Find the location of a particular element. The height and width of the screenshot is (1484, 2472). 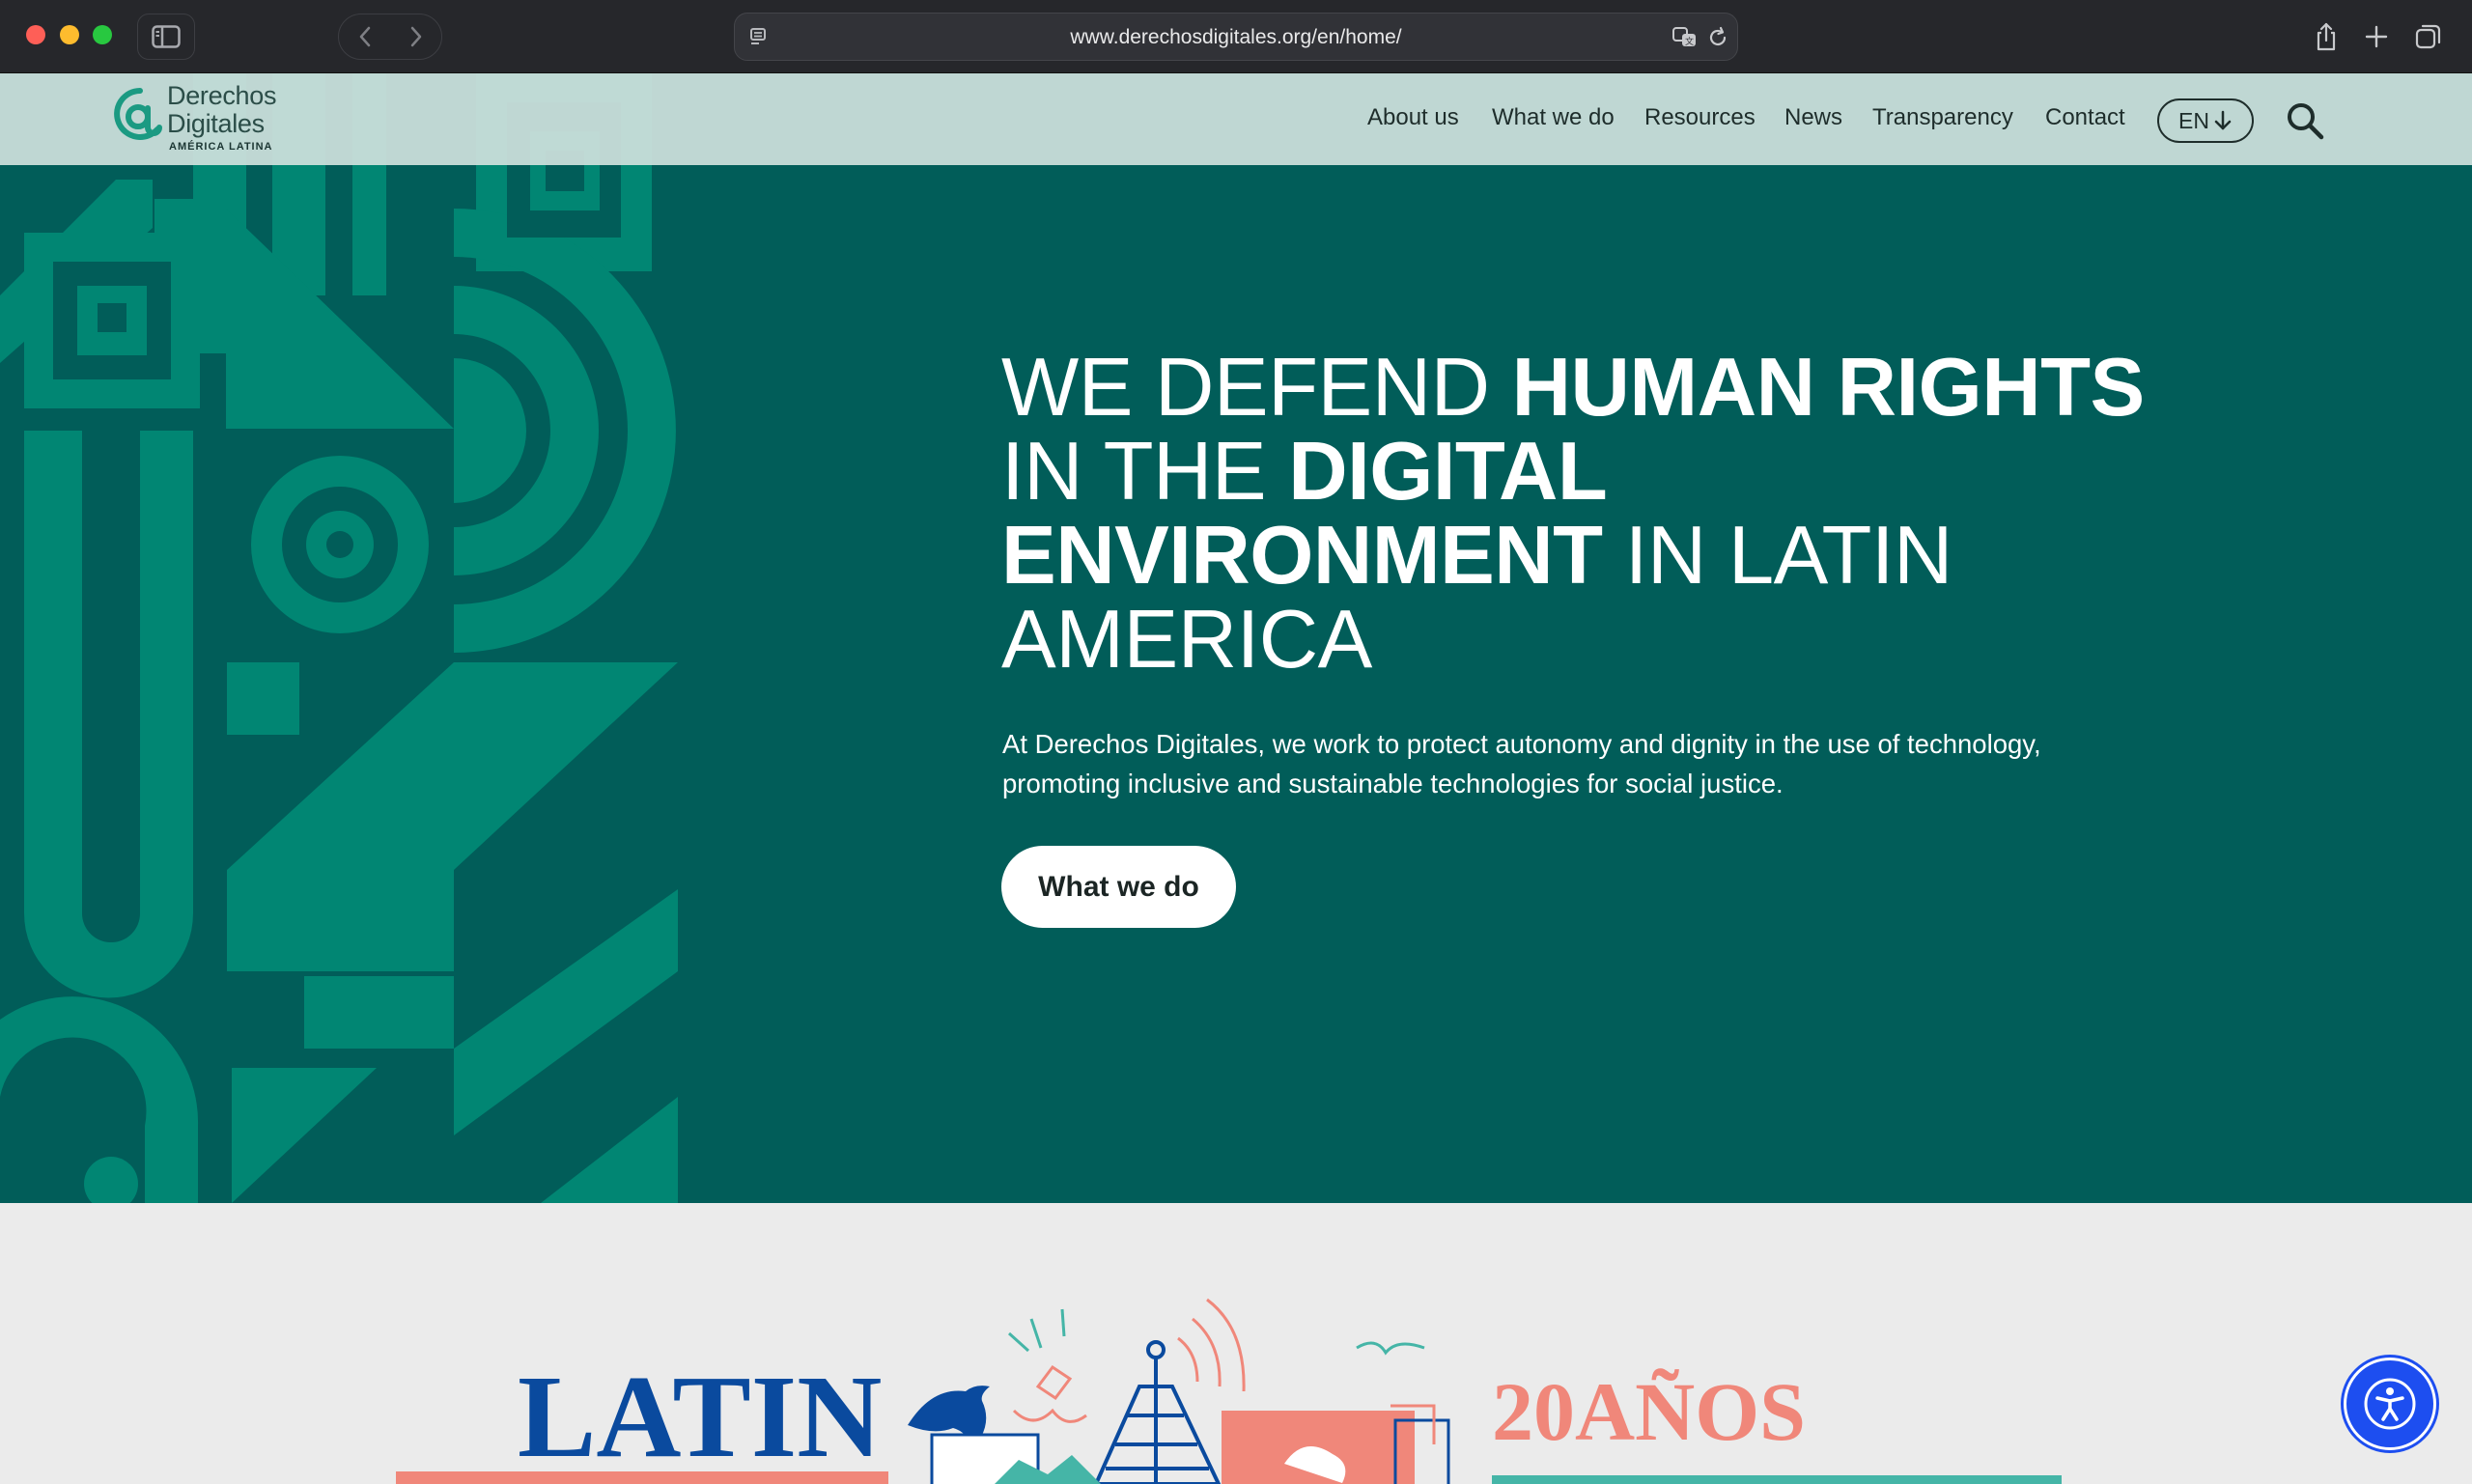

nav-what-we-do: What we do is located at coordinates (1553, 118).